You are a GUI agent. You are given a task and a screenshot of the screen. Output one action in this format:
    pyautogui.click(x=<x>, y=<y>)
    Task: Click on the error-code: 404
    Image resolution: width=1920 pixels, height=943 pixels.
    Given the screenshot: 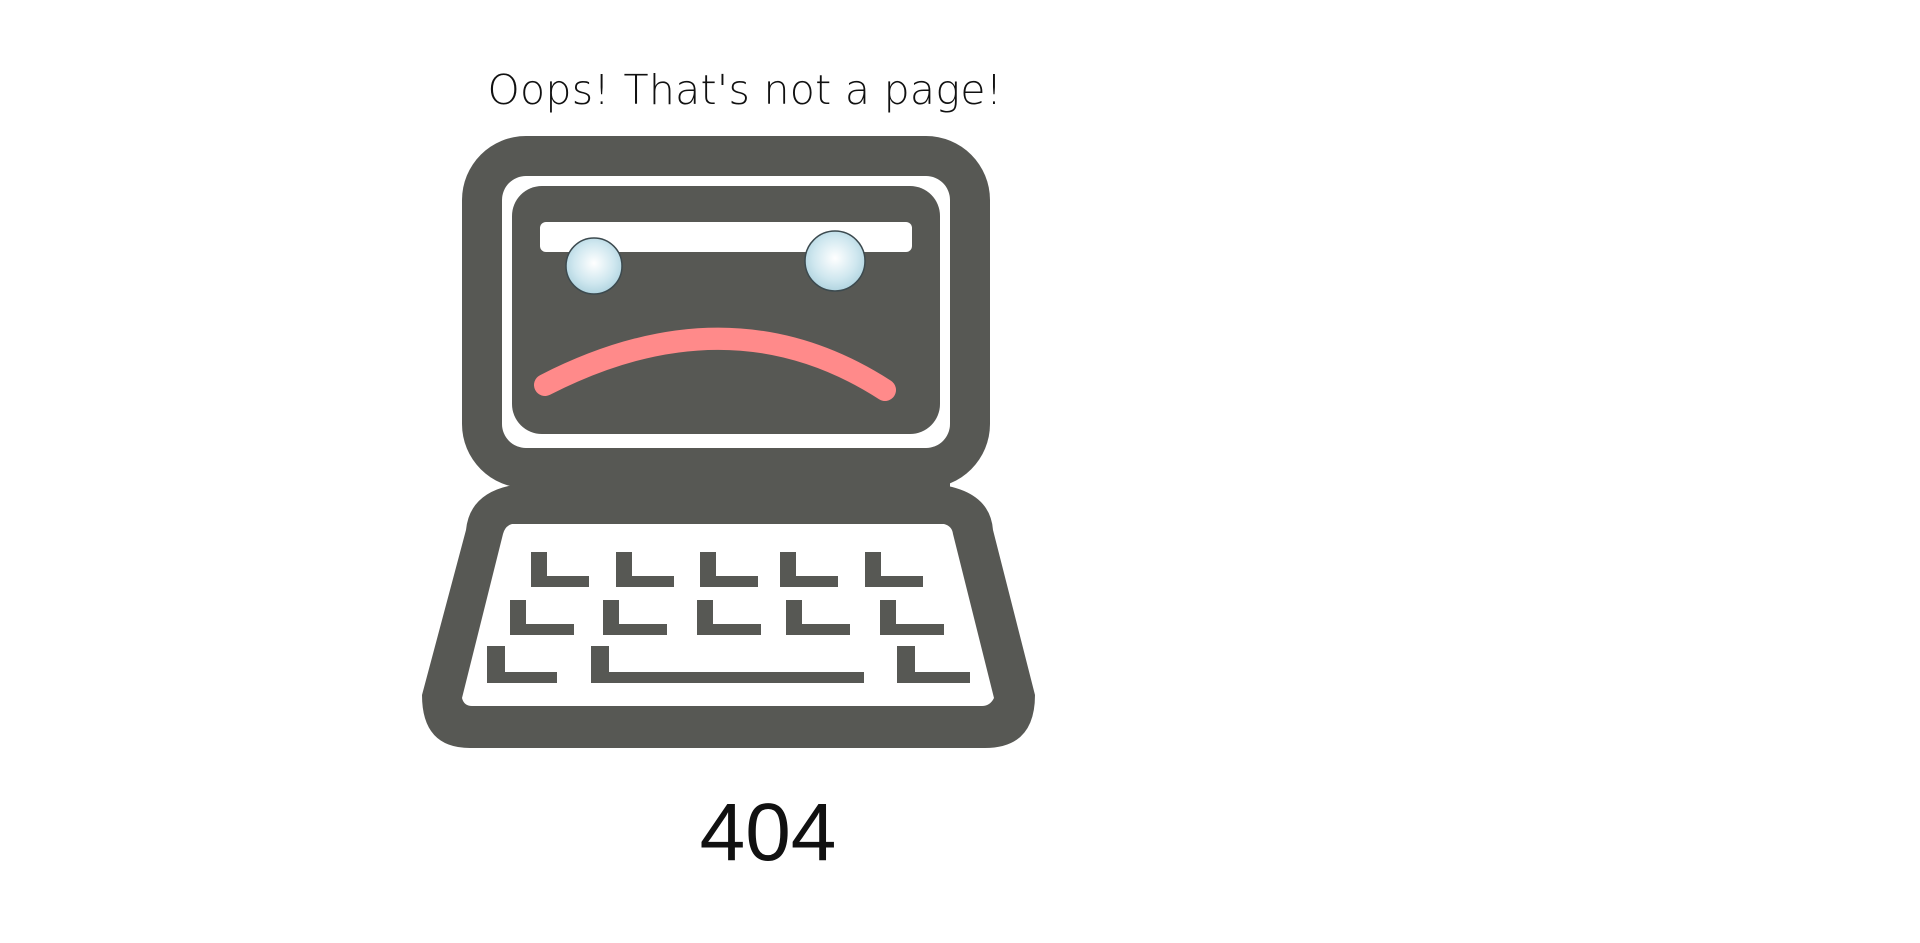 What is the action you would take?
    pyautogui.click(x=768, y=832)
    